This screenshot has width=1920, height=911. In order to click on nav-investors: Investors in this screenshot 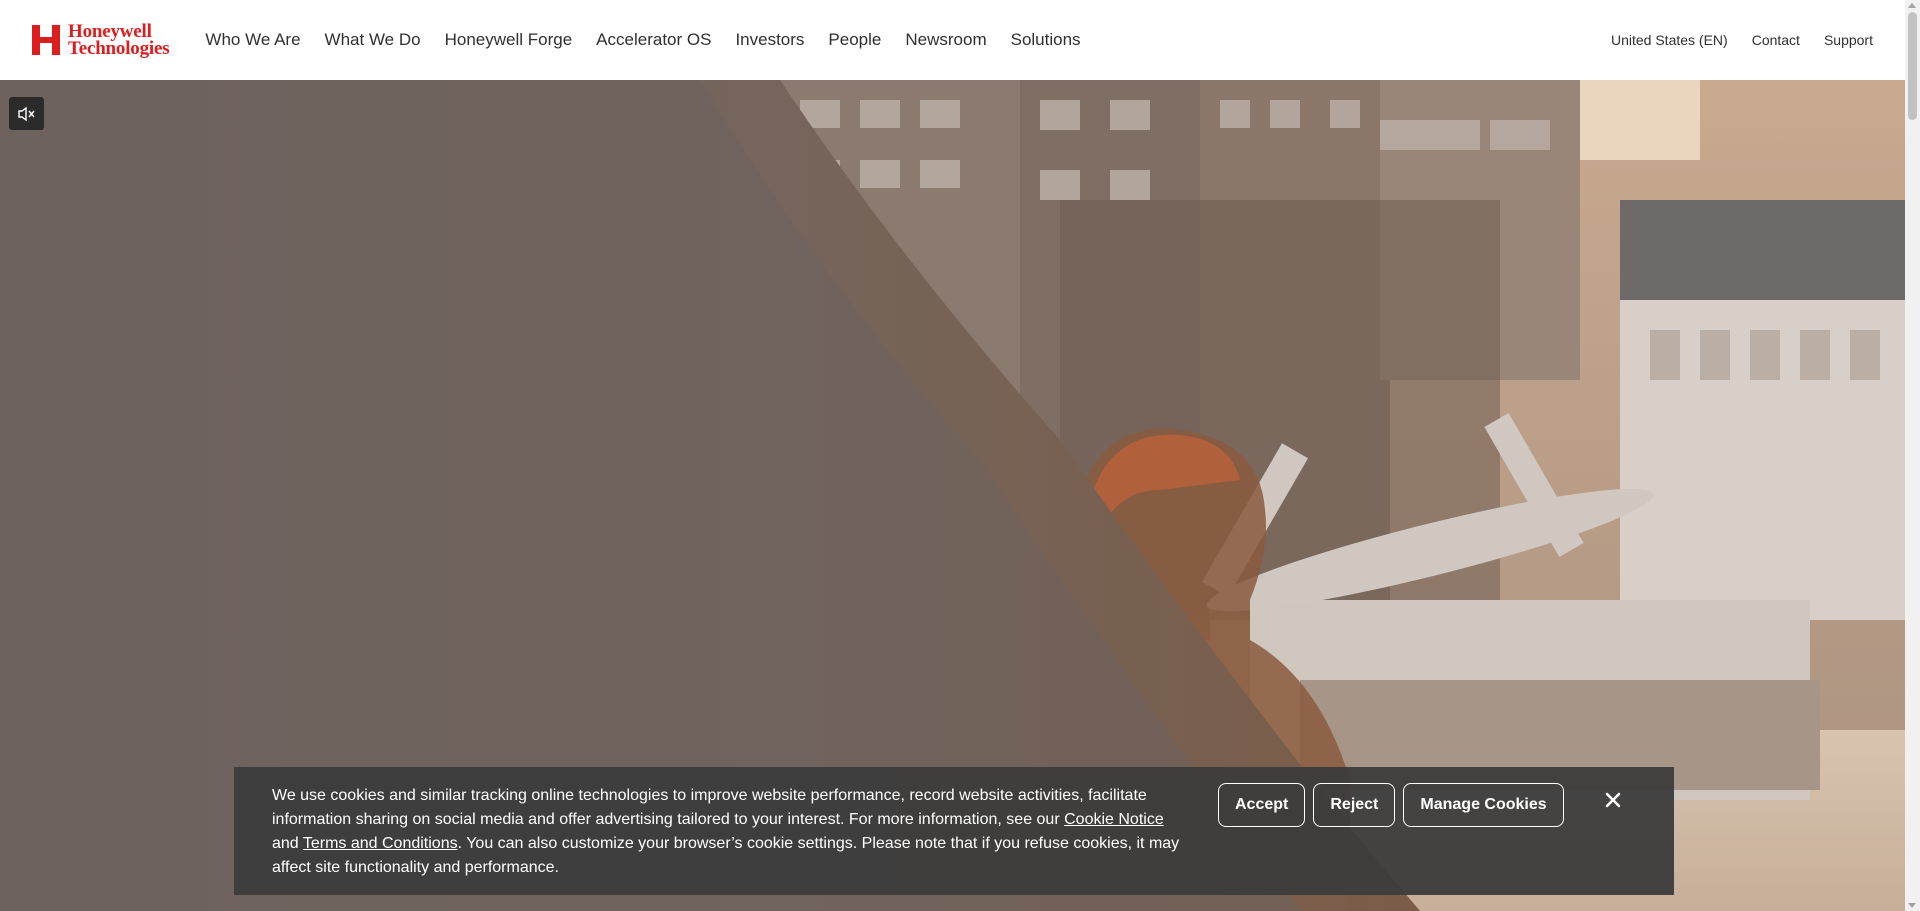, I will do `click(769, 40)`.